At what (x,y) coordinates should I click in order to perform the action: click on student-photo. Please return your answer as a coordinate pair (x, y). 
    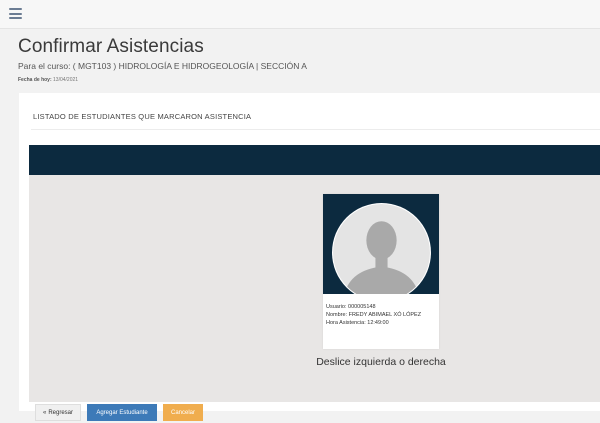
    Looking at the image, I should click on (381, 244).